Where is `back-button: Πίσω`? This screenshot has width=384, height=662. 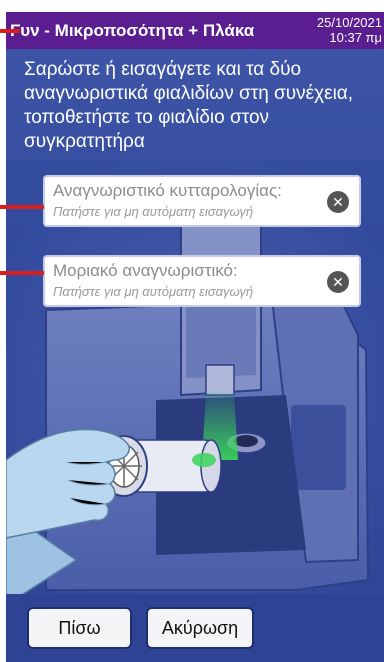
back-button: Πίσω is located at coordinates (79, 628).